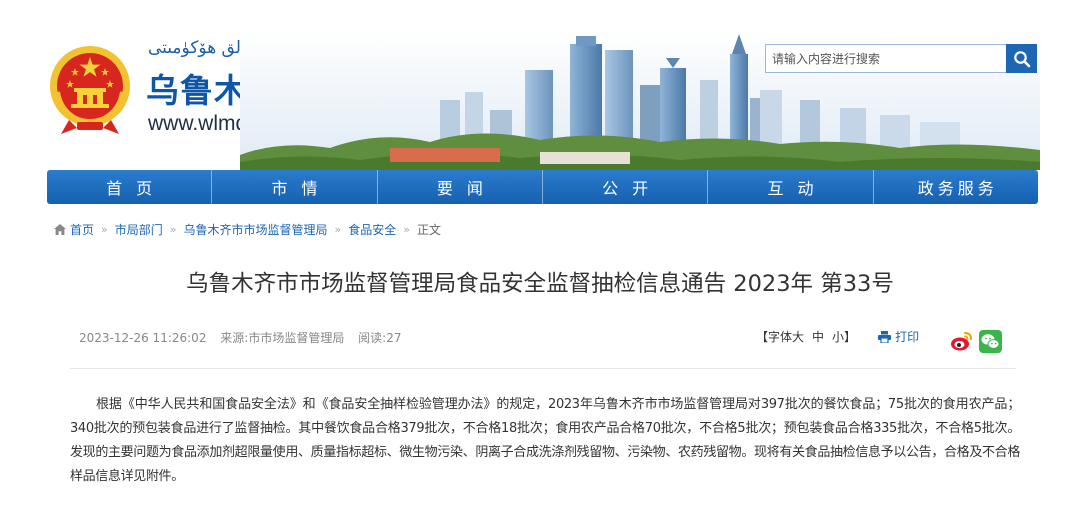 The height and width of the screenshot is (511, 1080). I want to click on print-label: 打印, so click(907, 337).